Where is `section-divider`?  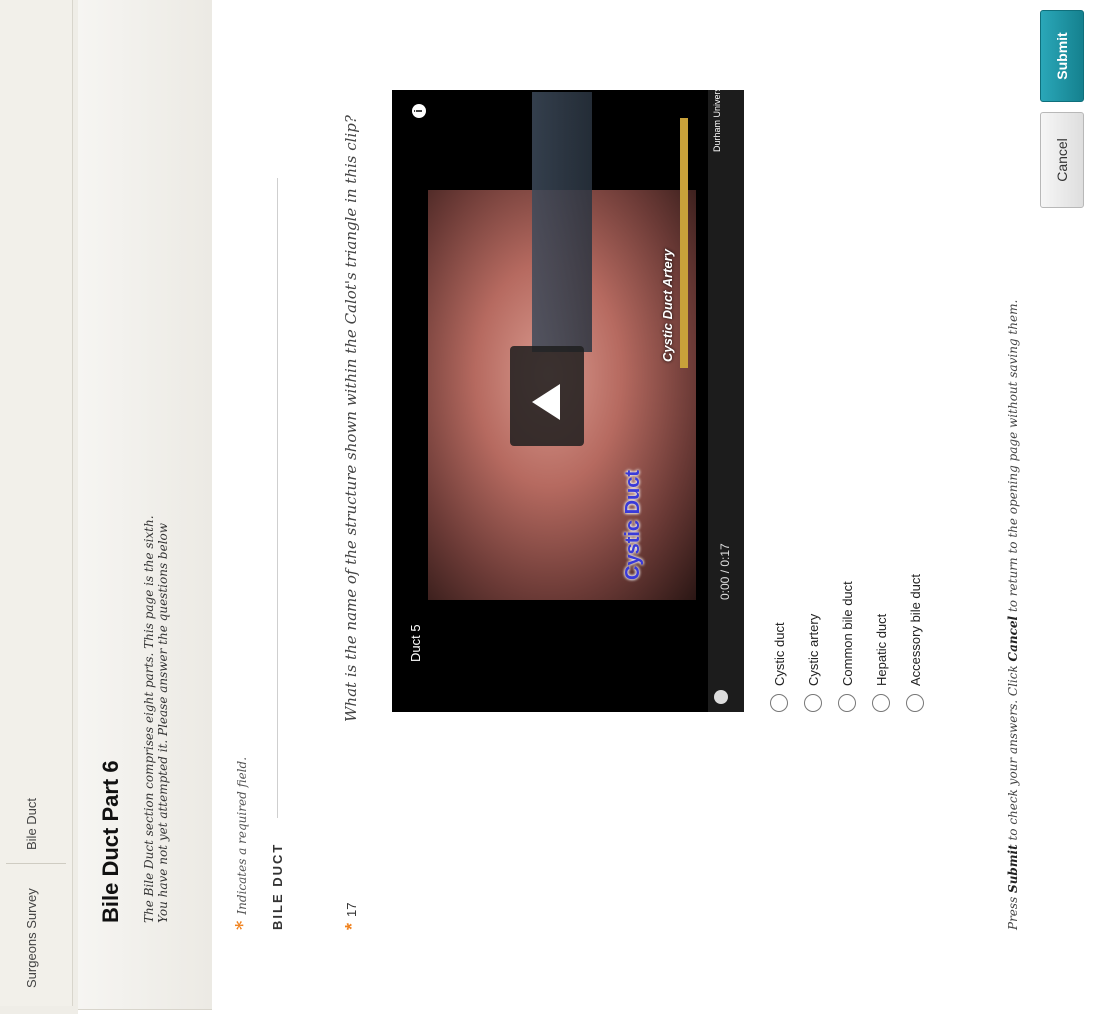 section-divider is located at coordinates (277, 498).